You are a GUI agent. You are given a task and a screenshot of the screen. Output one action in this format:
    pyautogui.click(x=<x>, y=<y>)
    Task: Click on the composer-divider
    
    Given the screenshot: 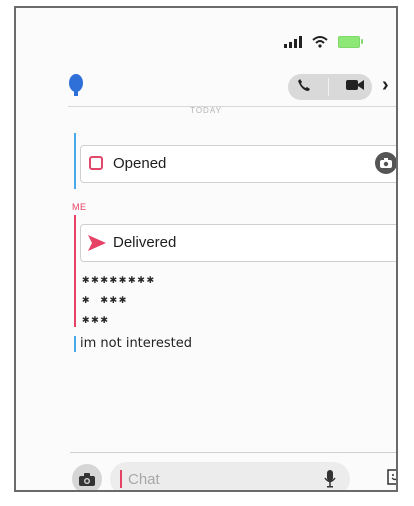 What is the action you would take?
    pyautogui.click(x=233, y=452)
    